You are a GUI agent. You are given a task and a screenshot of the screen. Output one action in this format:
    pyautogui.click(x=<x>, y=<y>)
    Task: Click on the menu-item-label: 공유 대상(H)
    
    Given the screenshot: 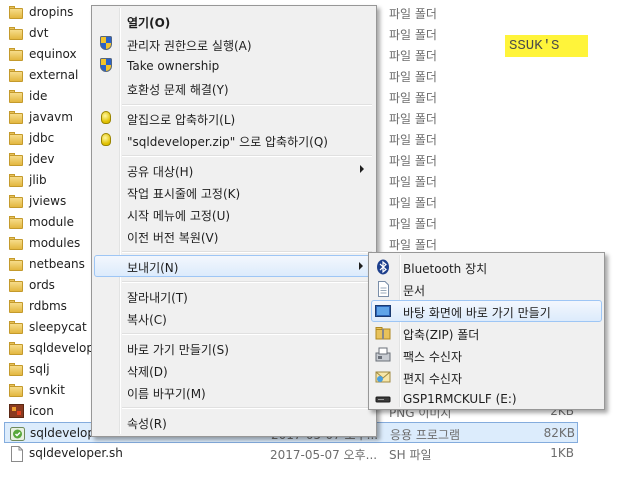 What is the action you would take?
    pyautogui.click(x=160, y=172)
    